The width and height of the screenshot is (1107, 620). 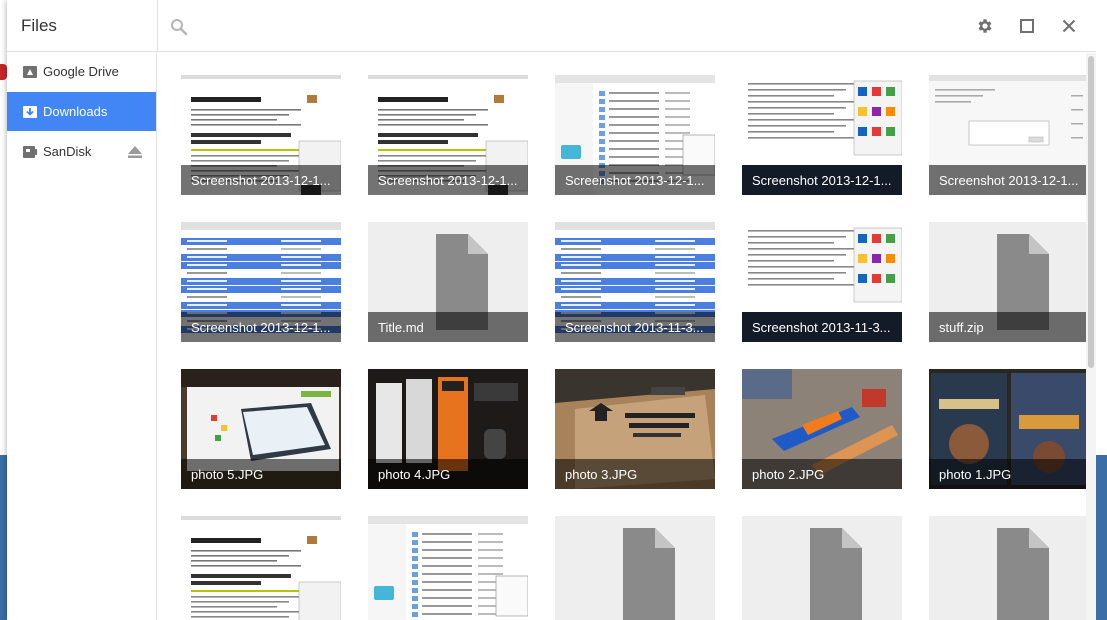 What do you see at coordinates (448, 429) in the screenshot?
I see `file-tile: photo 4.JPG` at bounding box center [448, 429].